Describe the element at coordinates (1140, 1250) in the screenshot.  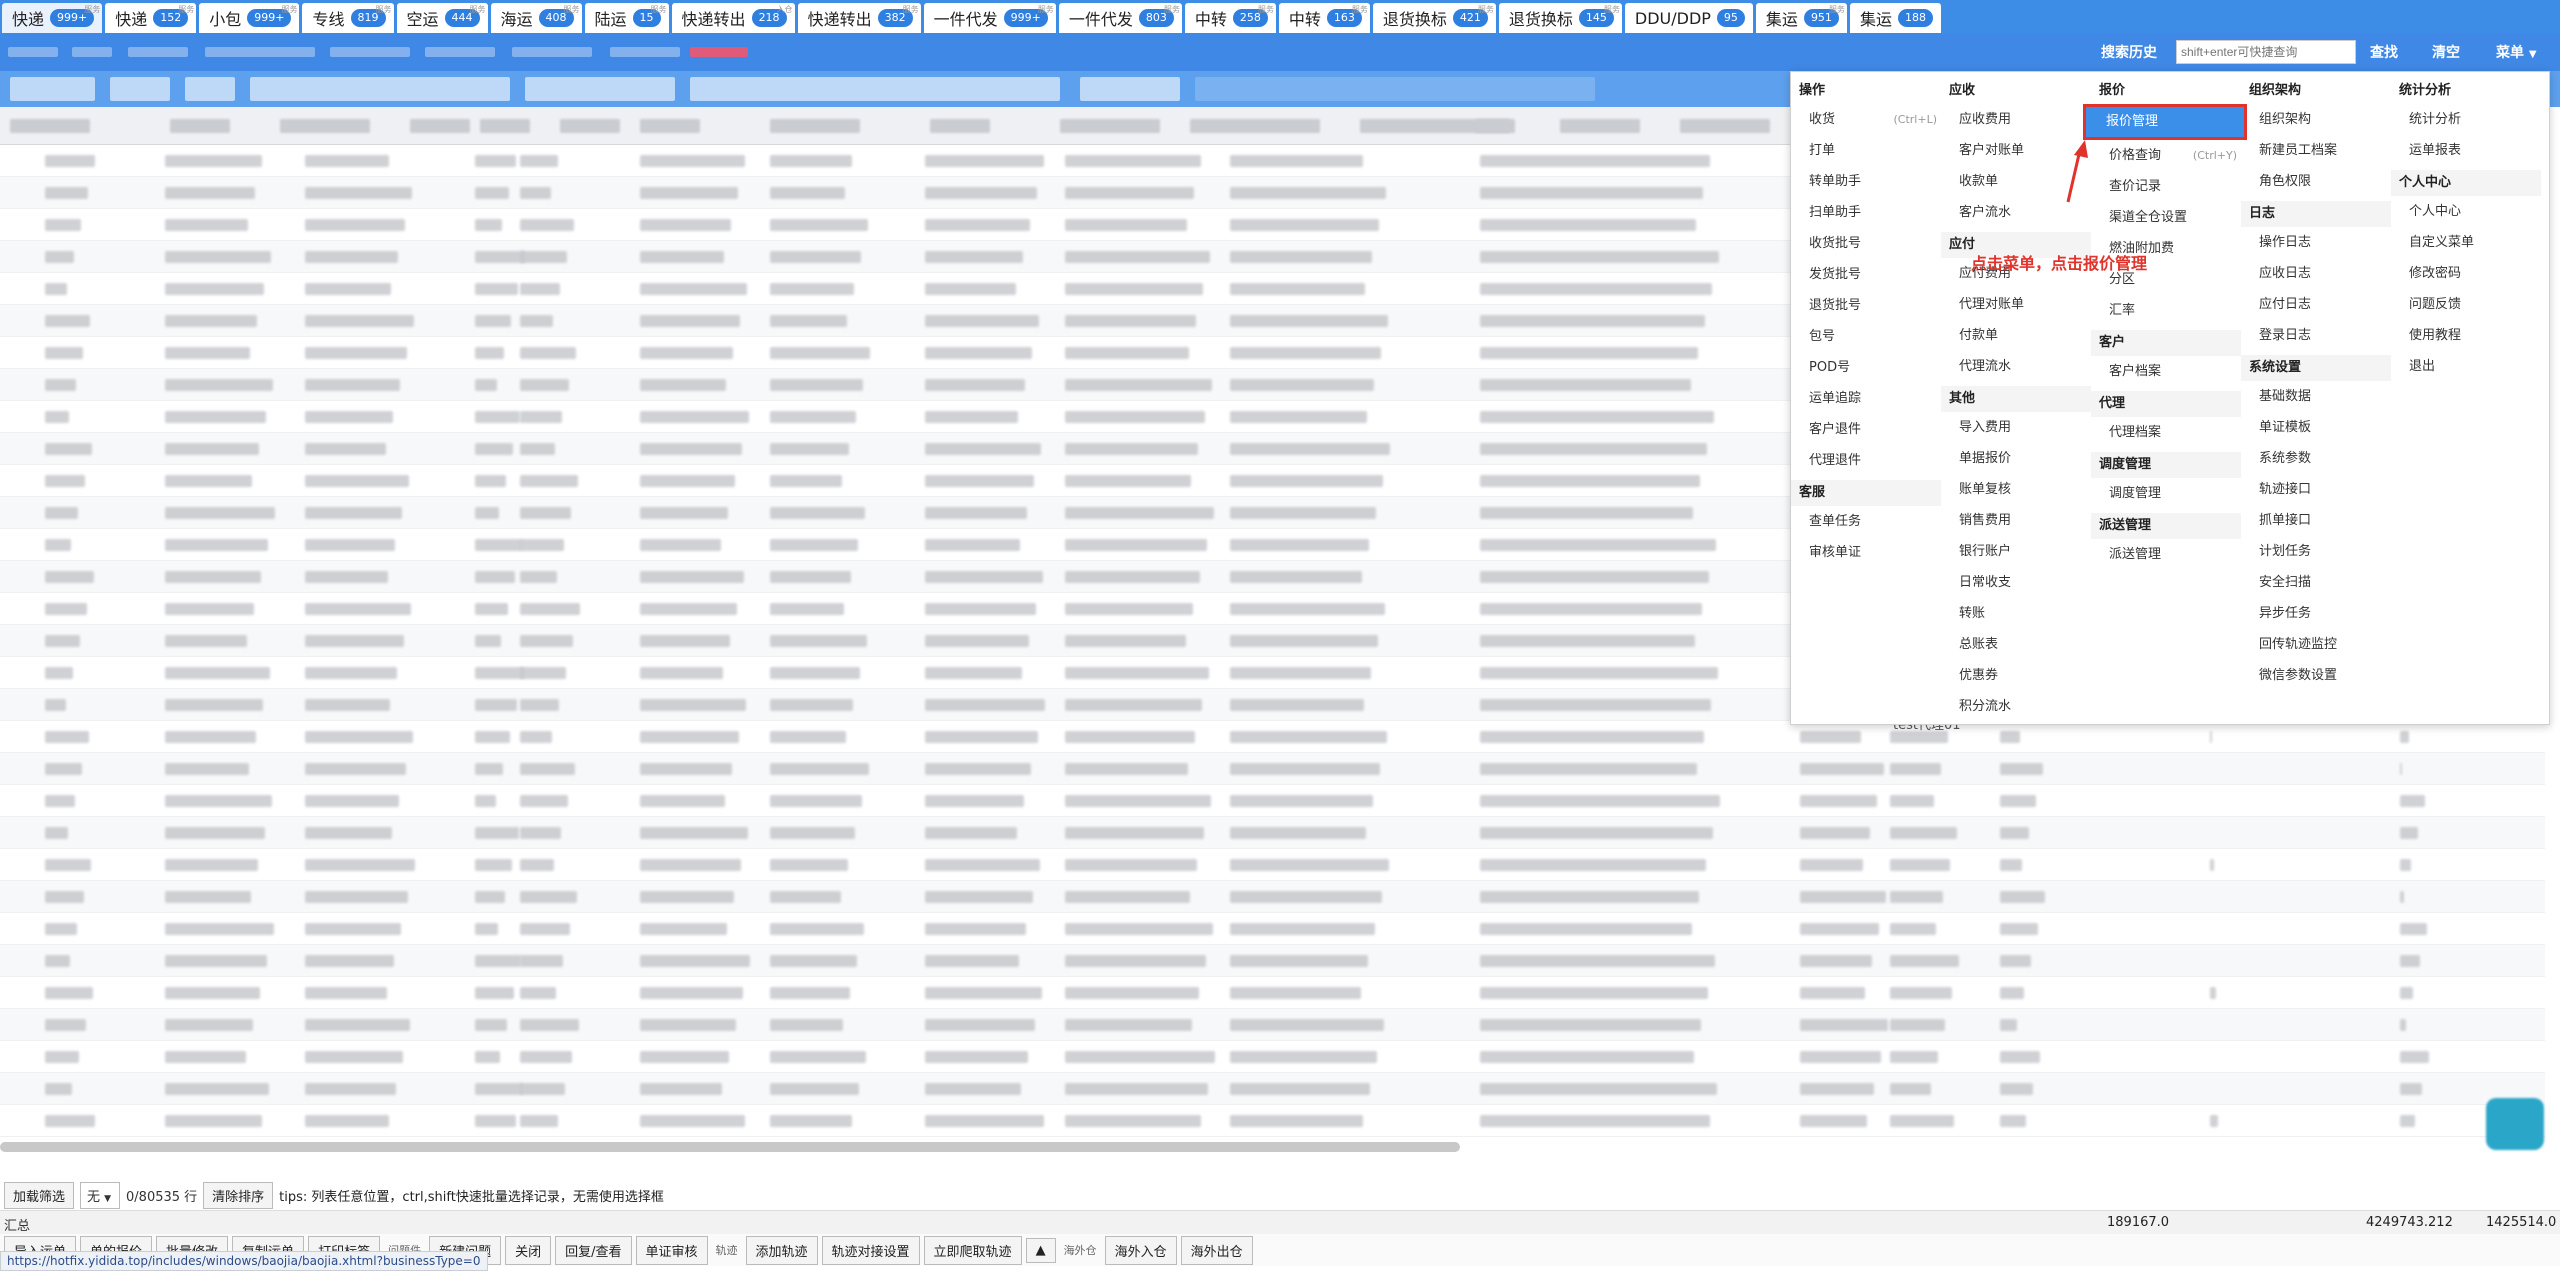
I see `warehouse-in-button: 海外入仓` at that location.